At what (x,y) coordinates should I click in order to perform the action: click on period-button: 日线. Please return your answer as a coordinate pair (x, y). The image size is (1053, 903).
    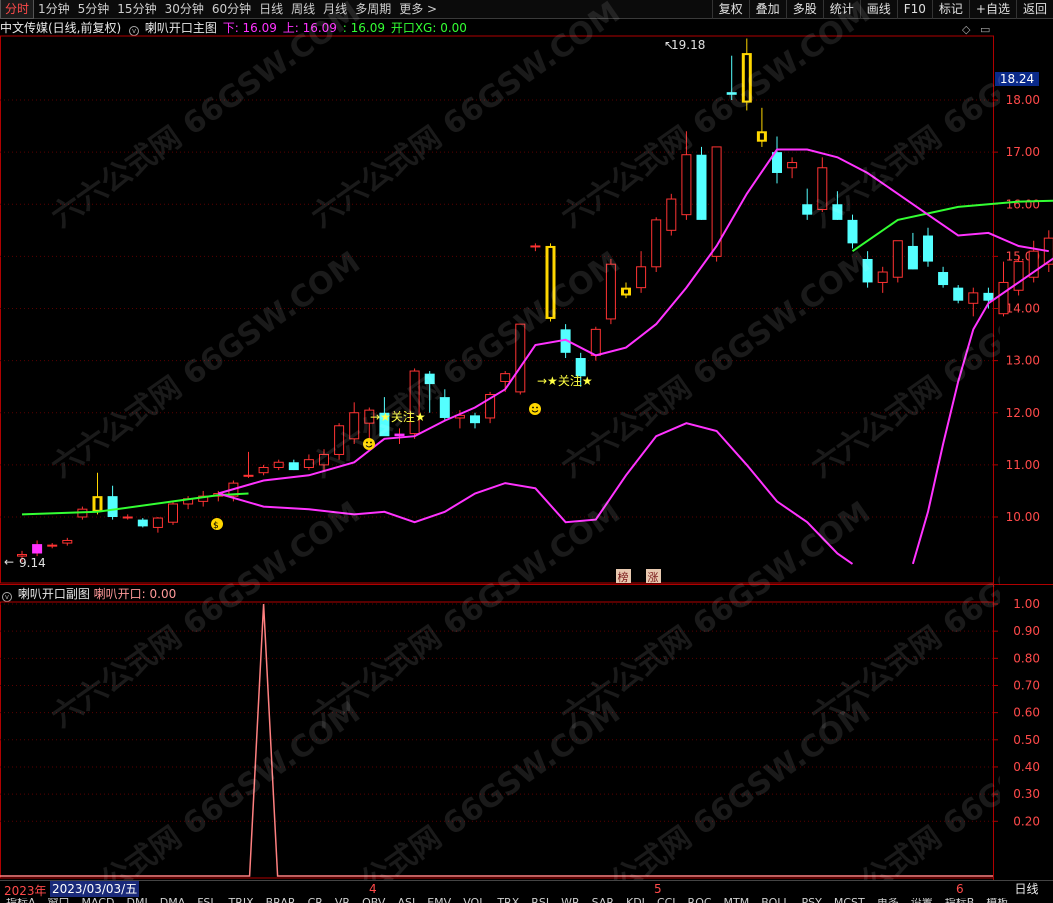
    Looking at the image, I should click on (1026, 889).